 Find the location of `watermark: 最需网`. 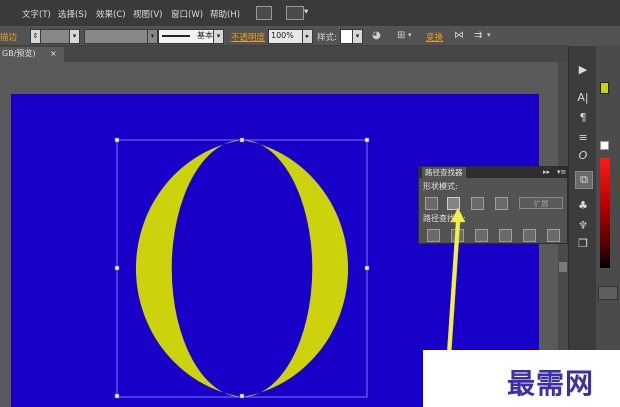

watermark: 最需网 is located at coordinates (521, 378).